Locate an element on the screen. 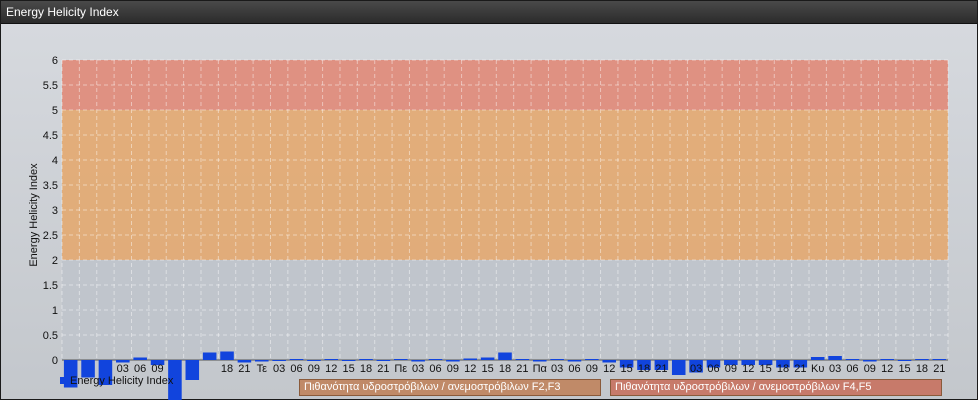 Image resolution: width=978 pixels, height=400 pixels. y-axis-label: Energy Helicity Index is located at coordinates (34, 215).